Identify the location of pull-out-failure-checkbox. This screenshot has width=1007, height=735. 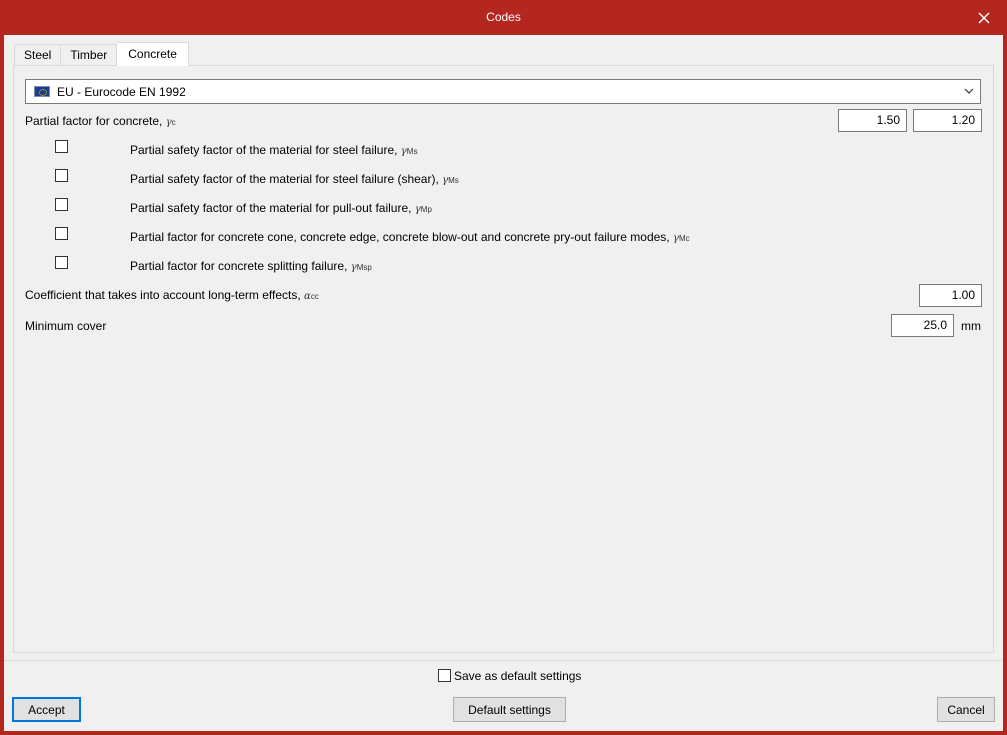
(61, 204).